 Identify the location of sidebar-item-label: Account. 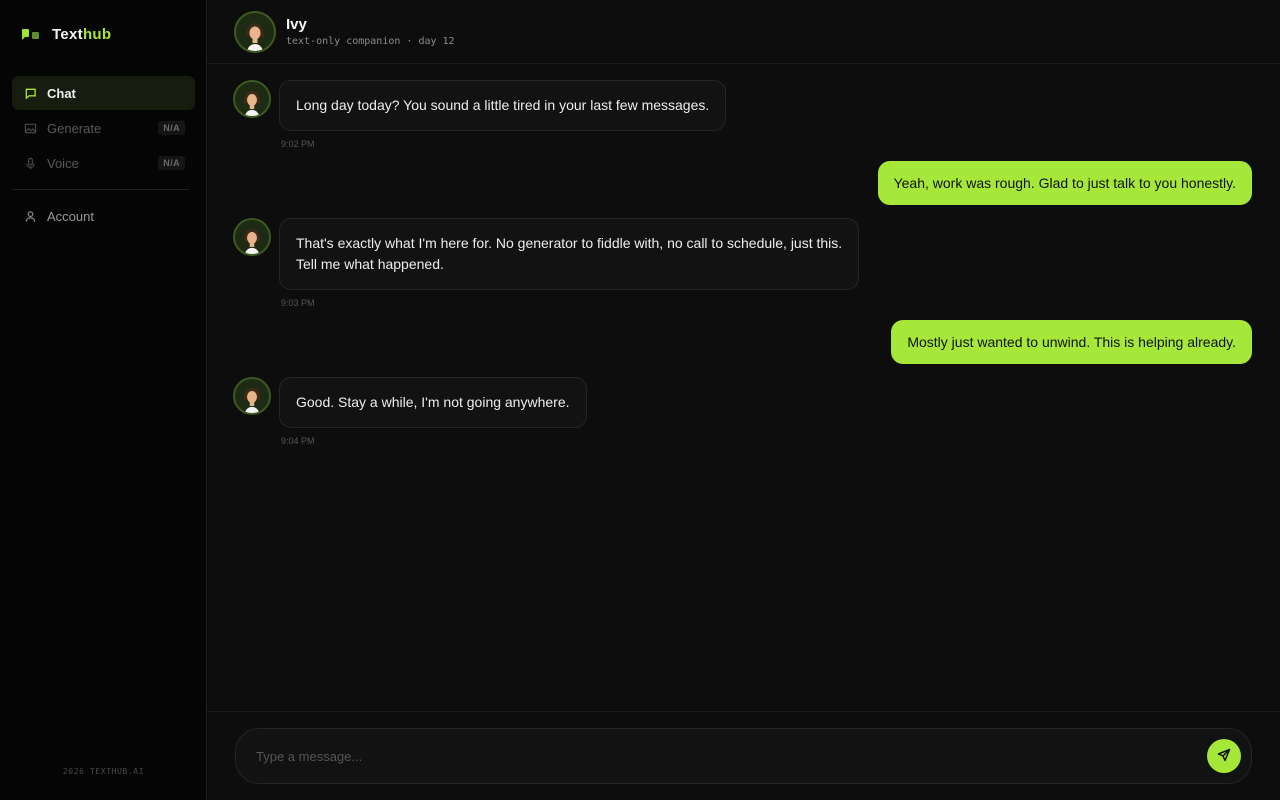
(70, 216).